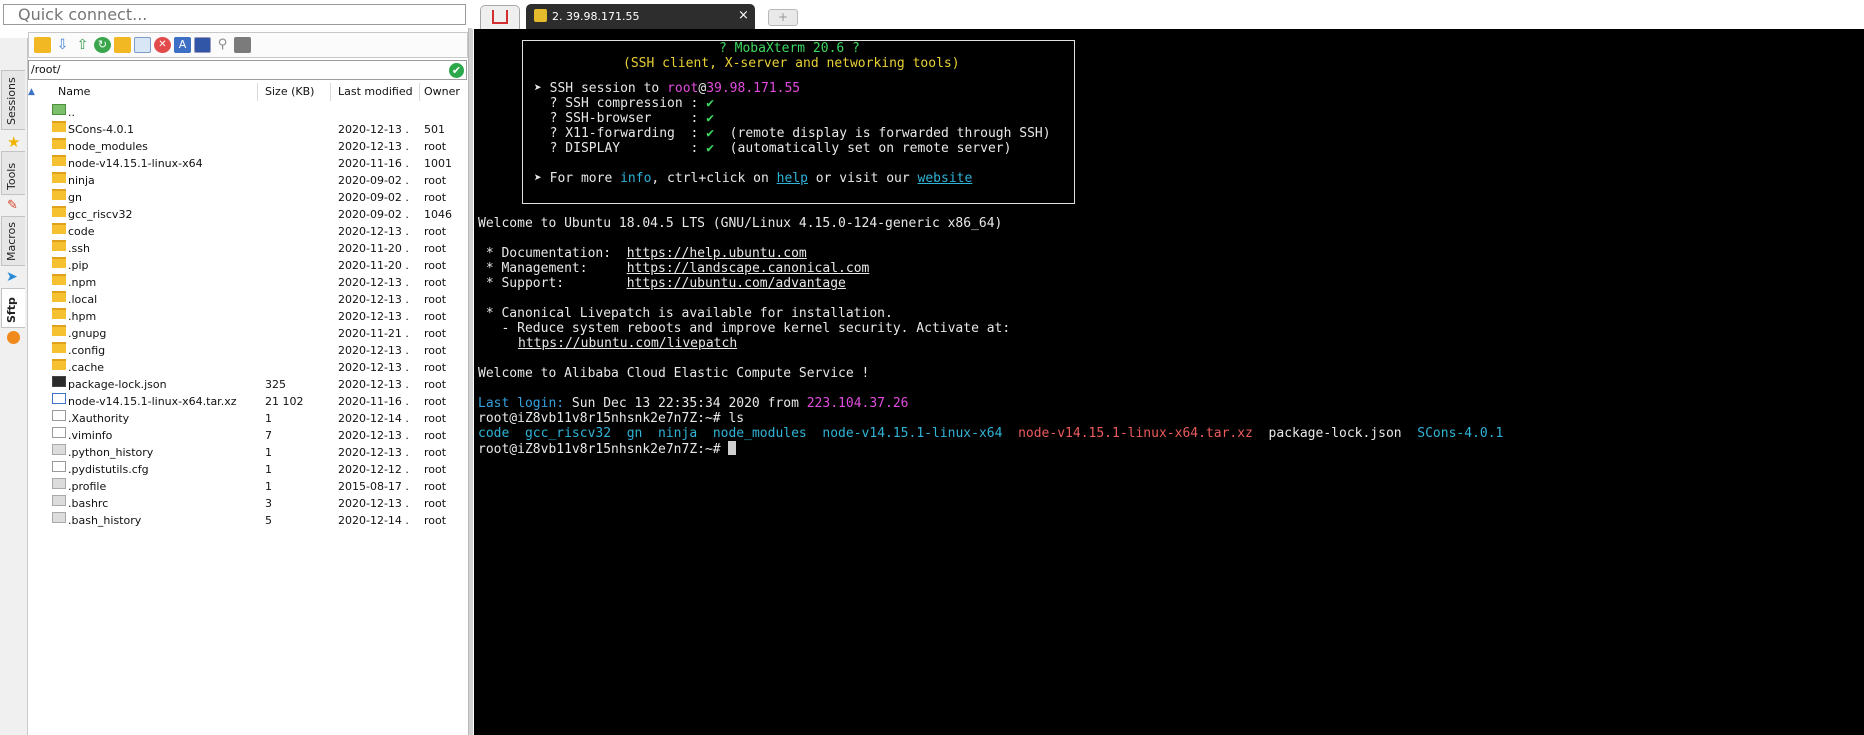 This screenshot has height=735, width=1864. What do you see at coordinates (248, 129) in the screenshot?
I see `file-row: SCons-4.0.1 2020-12-13 ... 501` at bounding box center [248, 129].